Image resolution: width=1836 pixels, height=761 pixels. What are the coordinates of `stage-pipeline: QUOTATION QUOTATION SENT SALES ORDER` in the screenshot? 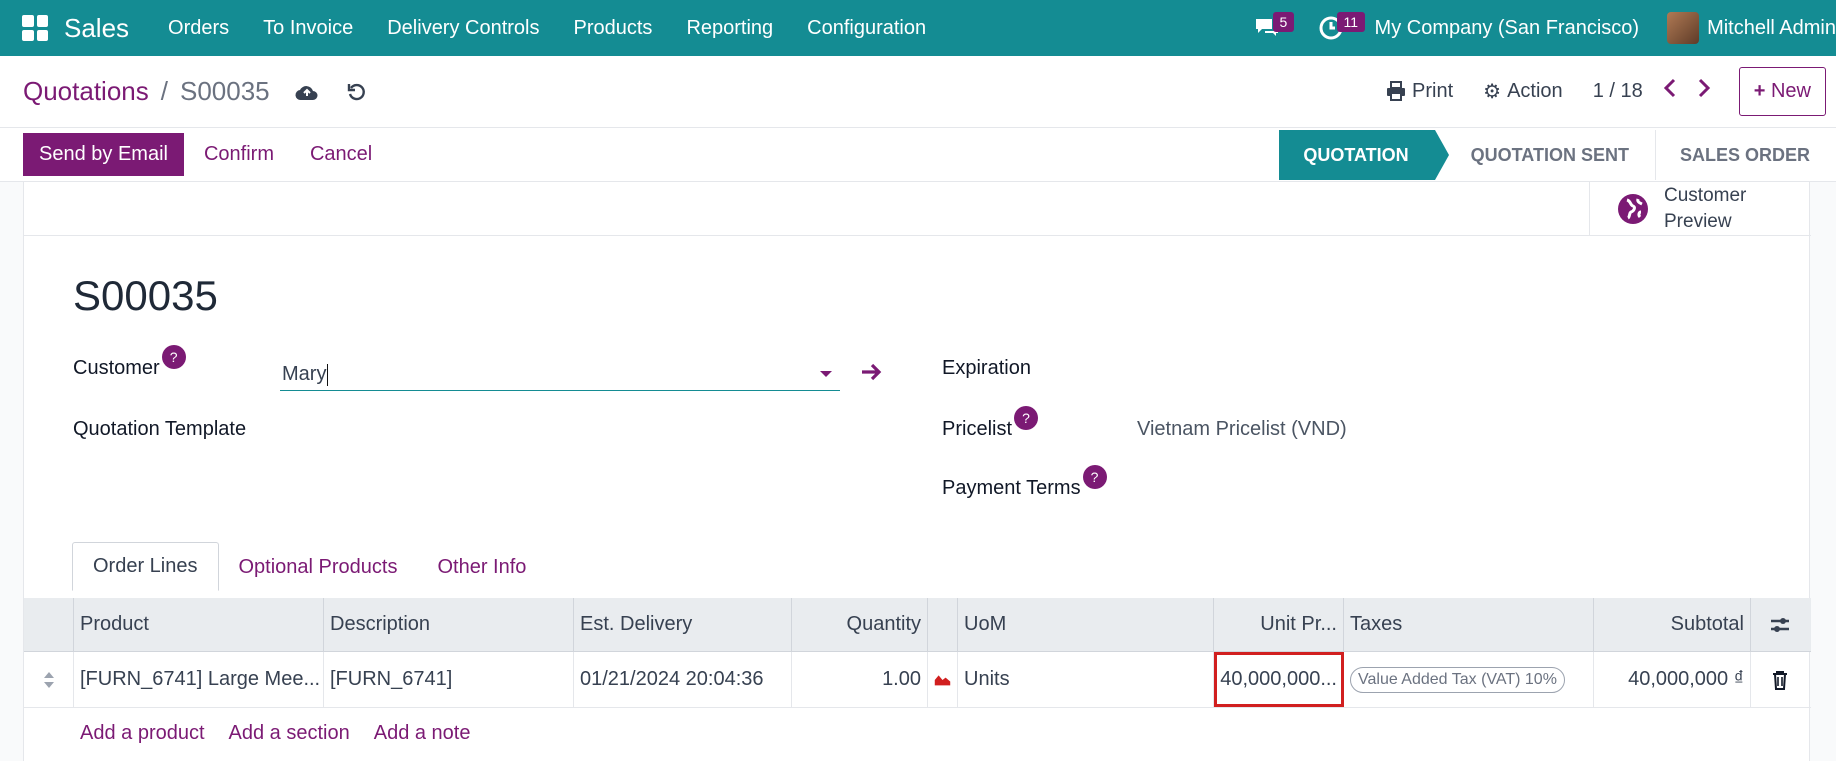 It's located at (1557, 155).